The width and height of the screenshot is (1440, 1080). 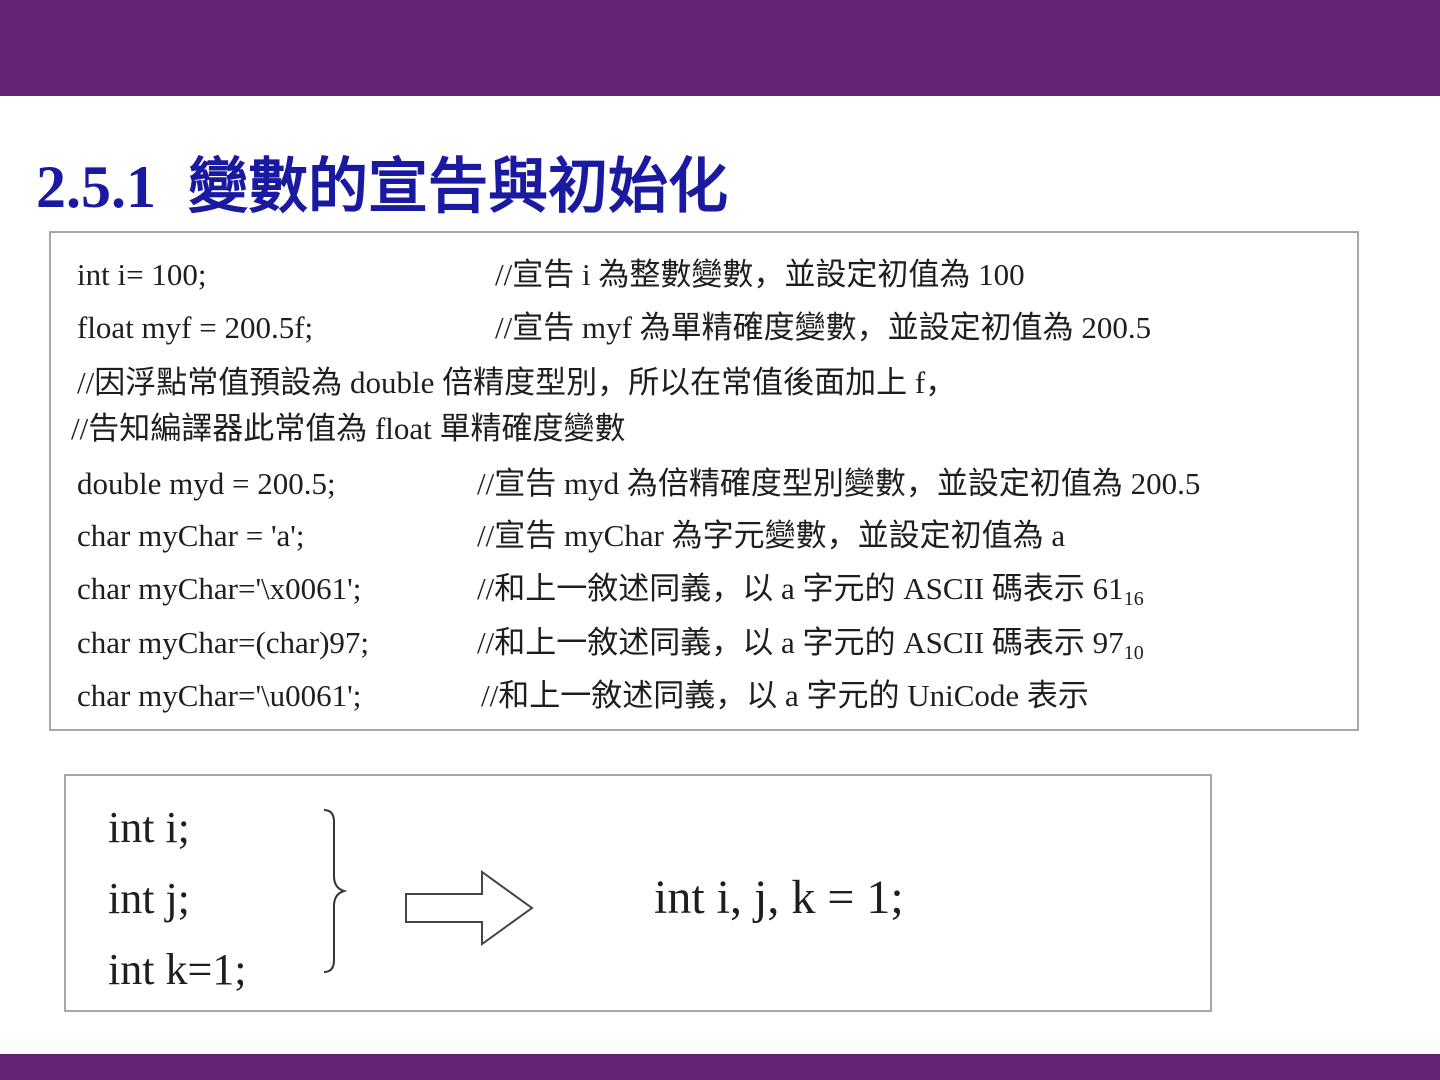 What do you see at coordinates (469, 908) in the screenshot?
I see `right-arrow-icon` at bounding box center [469, 908].